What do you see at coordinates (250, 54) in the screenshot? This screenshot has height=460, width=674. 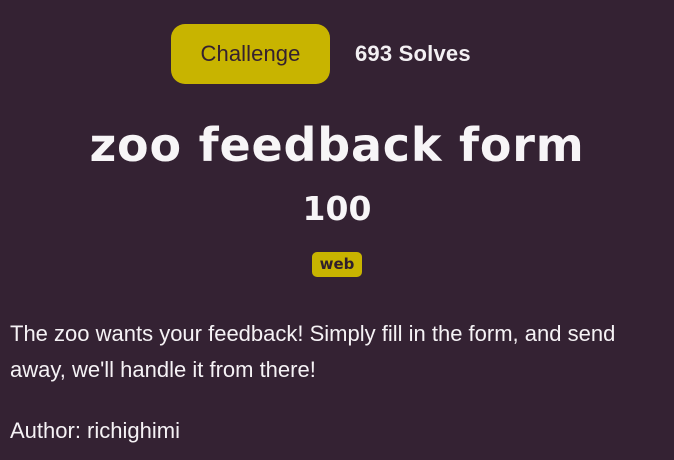 I see `tab-challenge: Challenge` at bounding box center [250, 54].